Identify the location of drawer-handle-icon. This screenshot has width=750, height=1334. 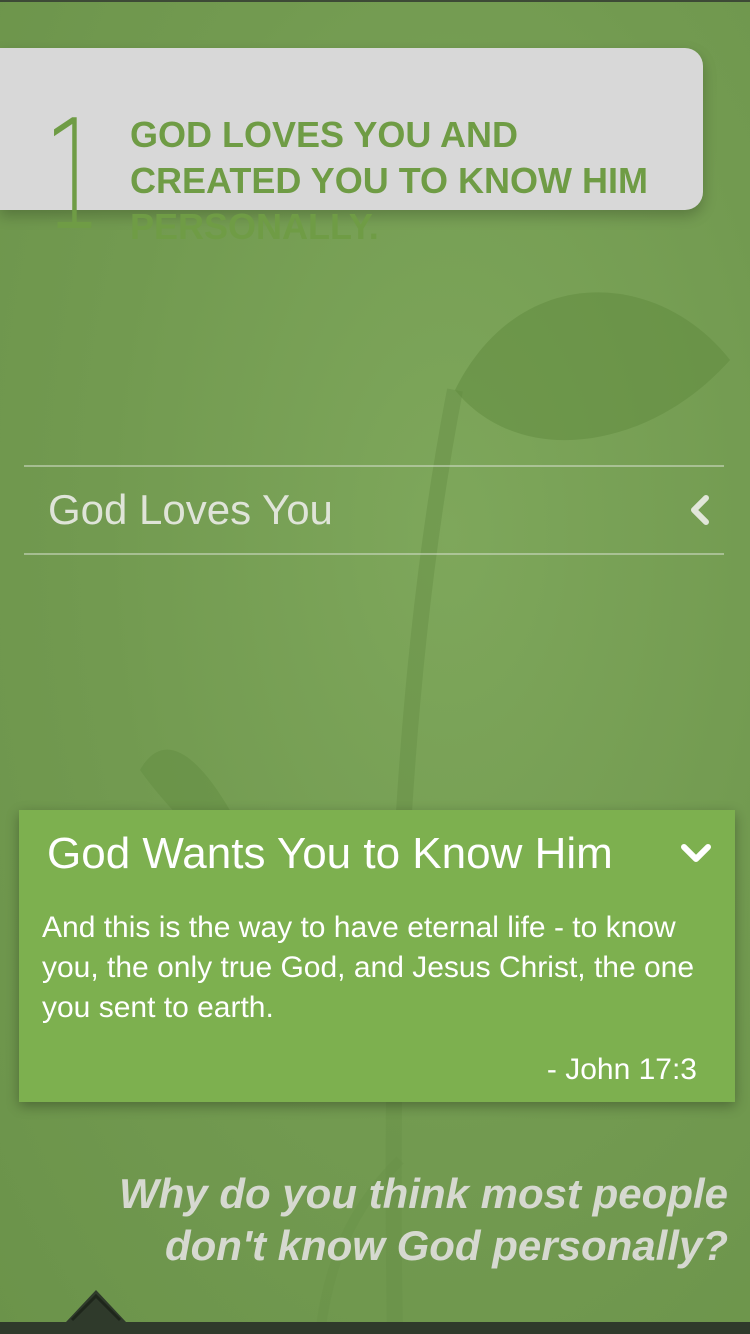
(96, 1306).